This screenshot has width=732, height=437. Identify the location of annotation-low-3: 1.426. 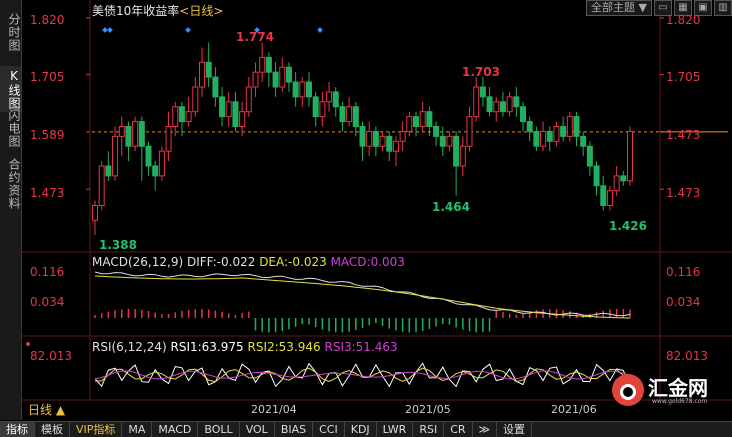
(628, 226).